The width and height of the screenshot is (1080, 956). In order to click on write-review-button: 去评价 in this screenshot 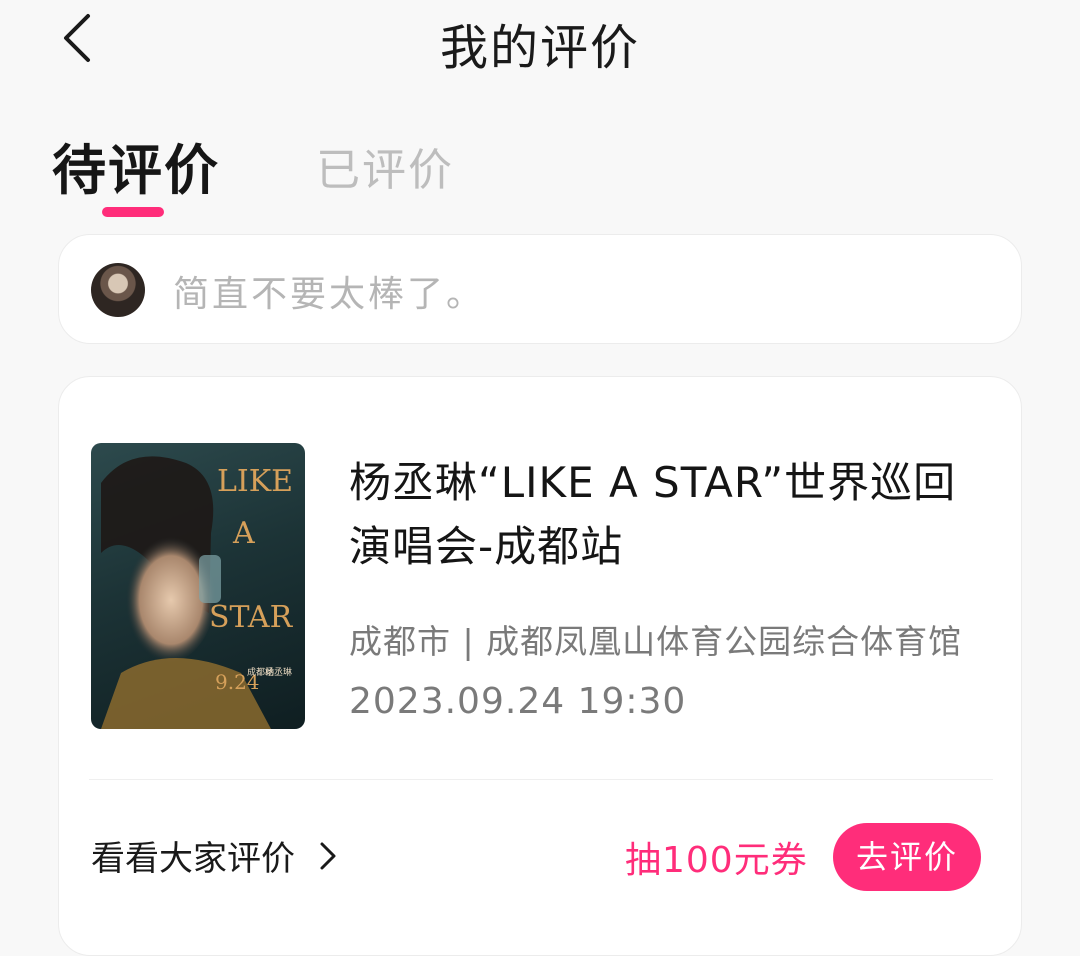, I will do `click(907, 857)`.